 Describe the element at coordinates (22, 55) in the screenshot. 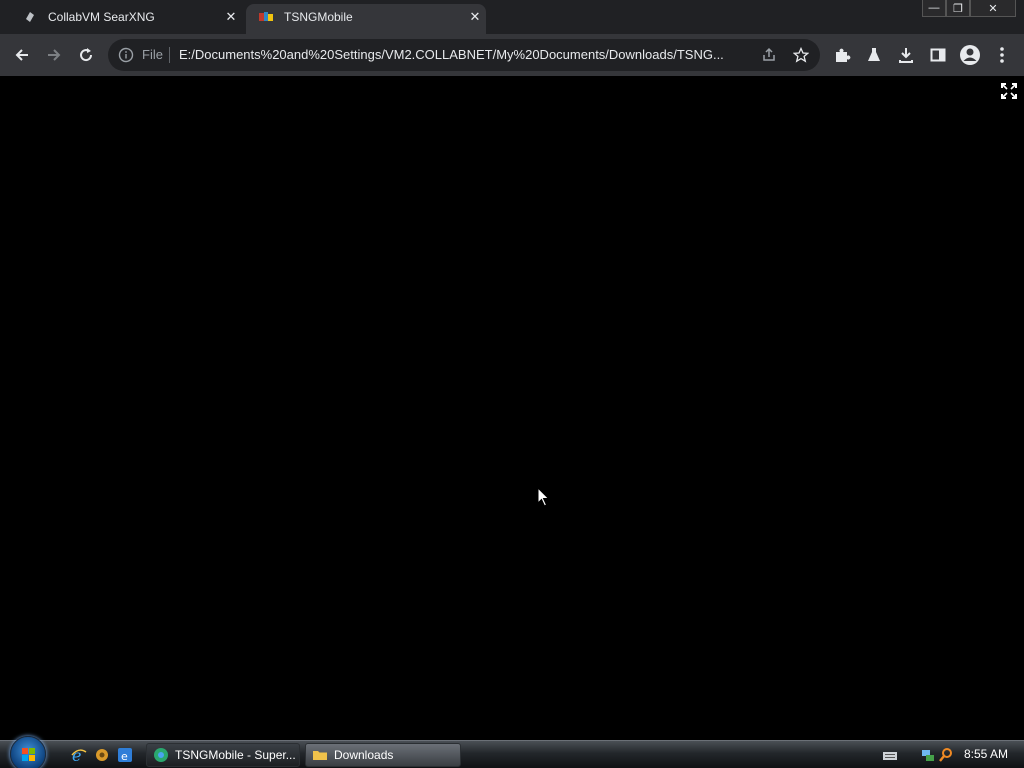

I see `back-arrow-icon` at that location.